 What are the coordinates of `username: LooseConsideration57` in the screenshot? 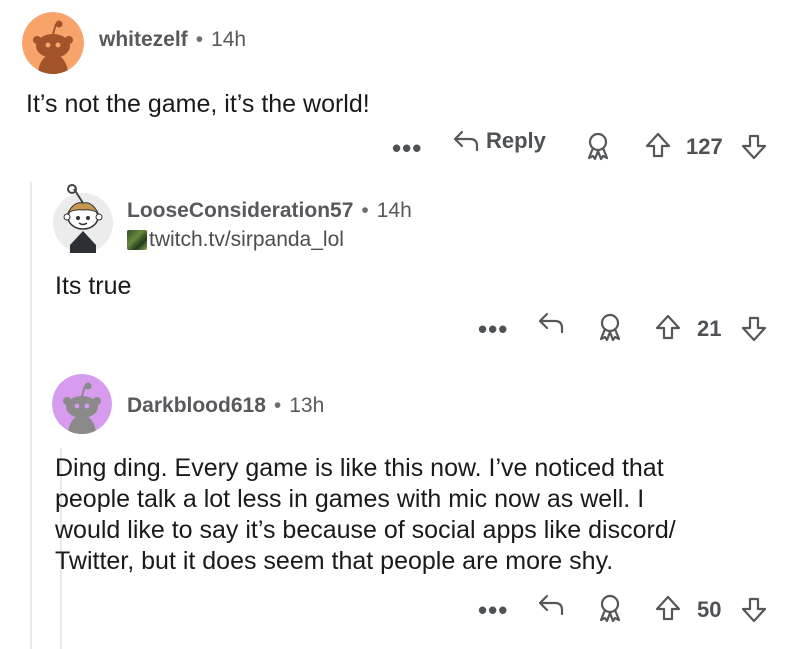 It's located at (240, 210).